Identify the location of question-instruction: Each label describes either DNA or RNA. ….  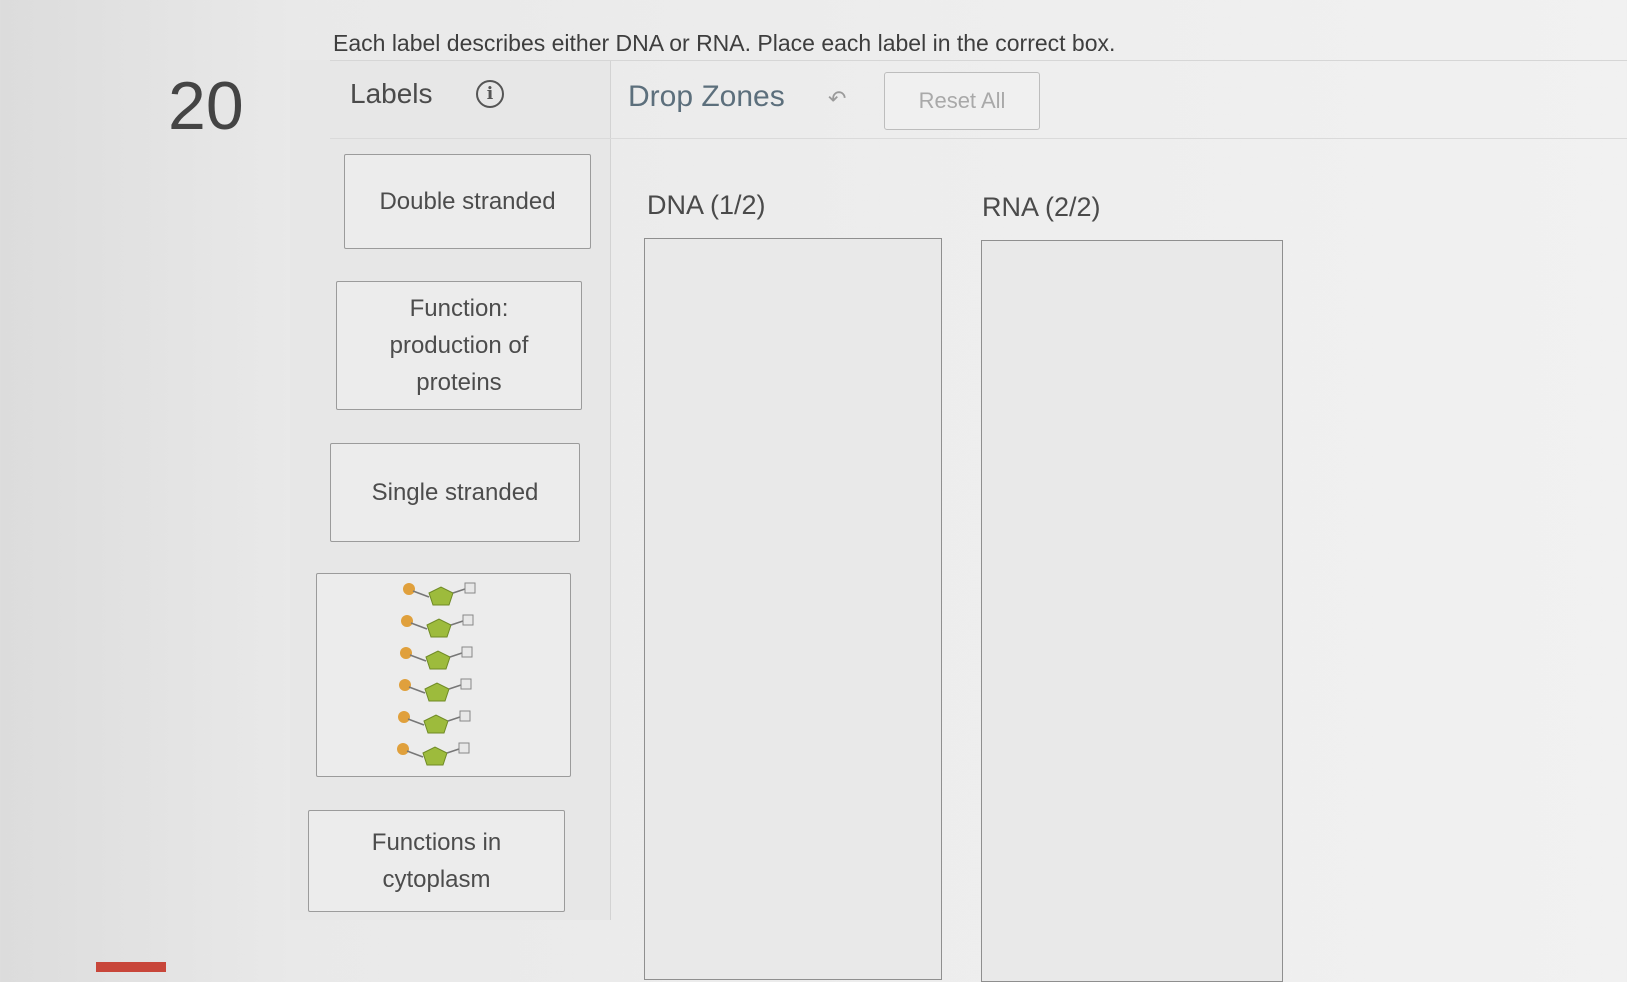
(724, 43).